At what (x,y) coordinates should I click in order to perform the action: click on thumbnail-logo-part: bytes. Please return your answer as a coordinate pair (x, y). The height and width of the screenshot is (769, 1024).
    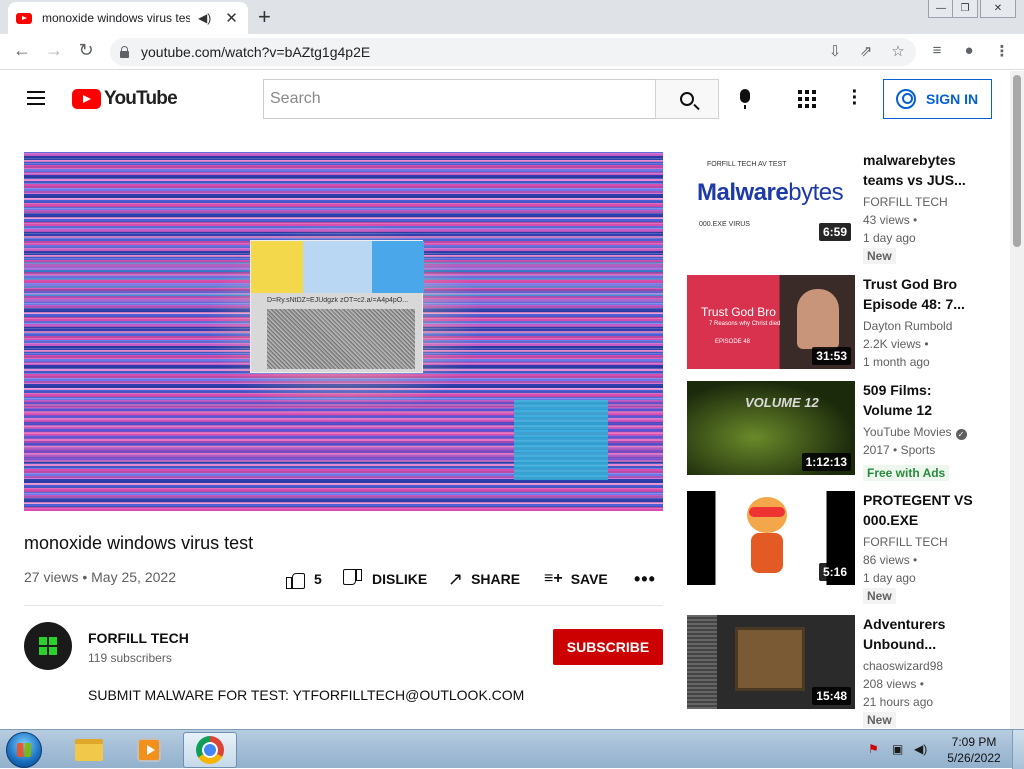
    Looking at the image, I should click on (816, 192).